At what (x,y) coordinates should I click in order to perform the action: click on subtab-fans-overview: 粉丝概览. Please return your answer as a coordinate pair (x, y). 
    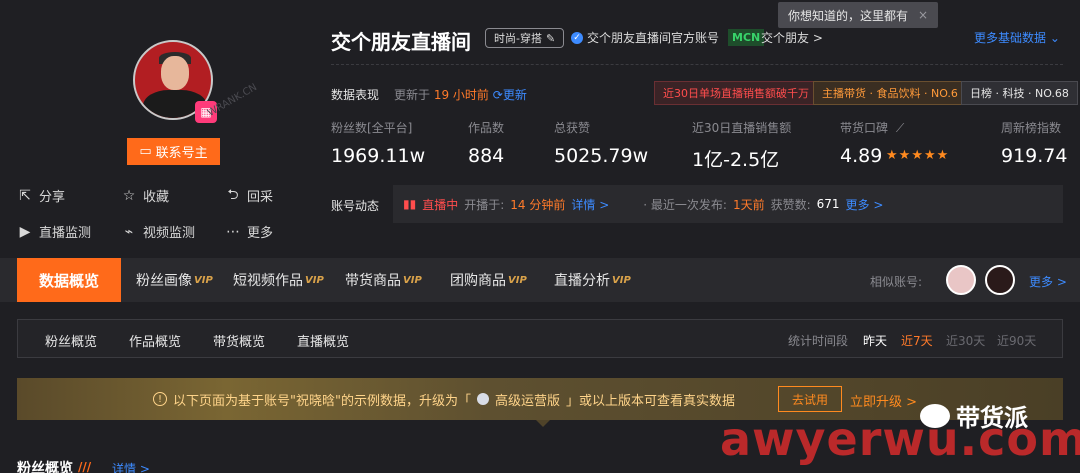
    Looking at the image, I should click on (71, 340).